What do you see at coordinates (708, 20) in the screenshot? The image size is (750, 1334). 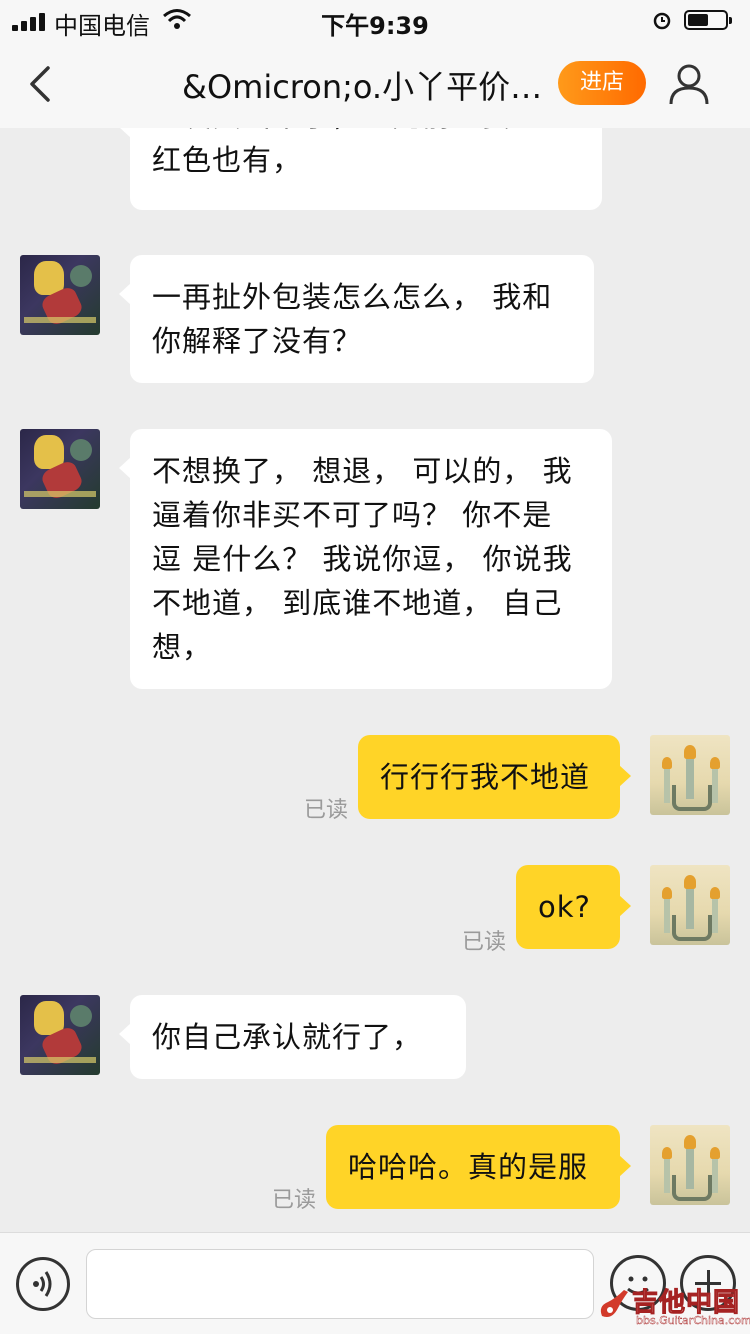 I see `battery-icon` at bounding box center [708, 20].